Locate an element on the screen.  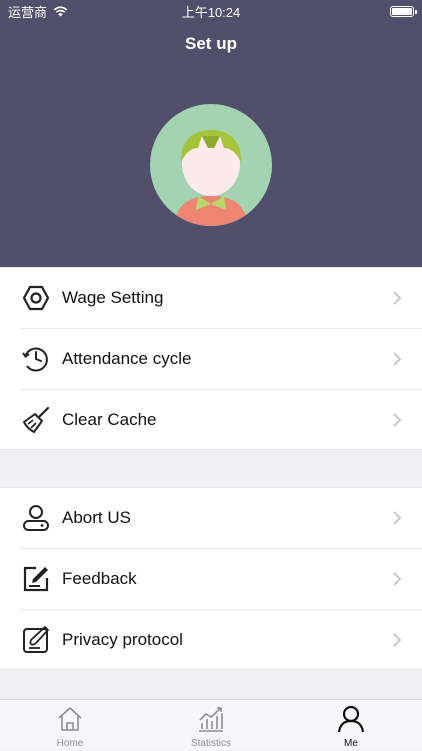
row-label: Privacy protocol is located at coordinates (122, 639).